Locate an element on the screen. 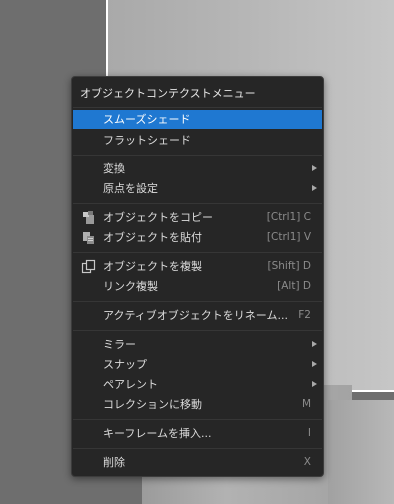 The width and height of the screenshot is (394, 504). menu-item-move-to-collection: コレクションに移動 M is located at coordinates (197, 404).